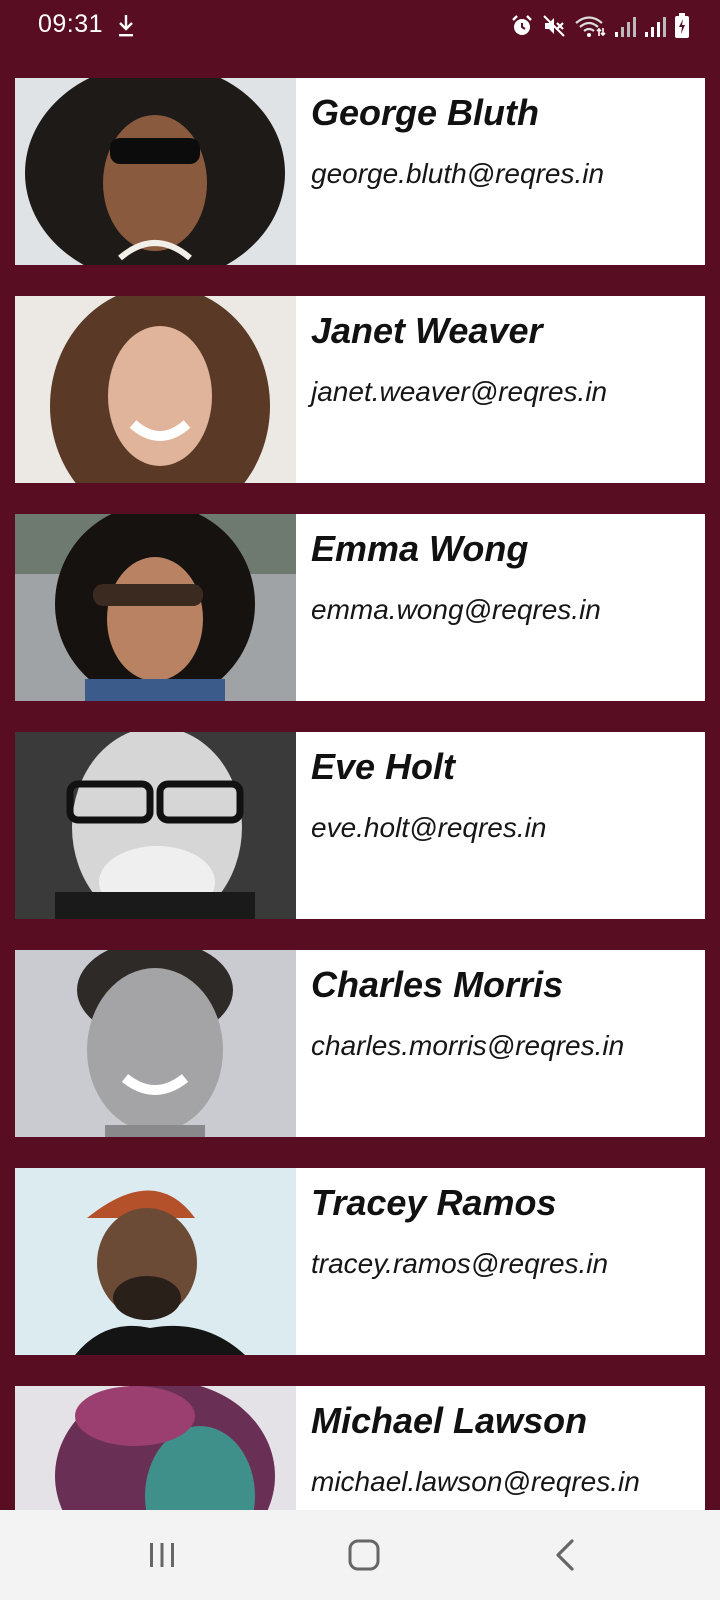  I want to click on recent-apps-icon, so click(162, 1555).